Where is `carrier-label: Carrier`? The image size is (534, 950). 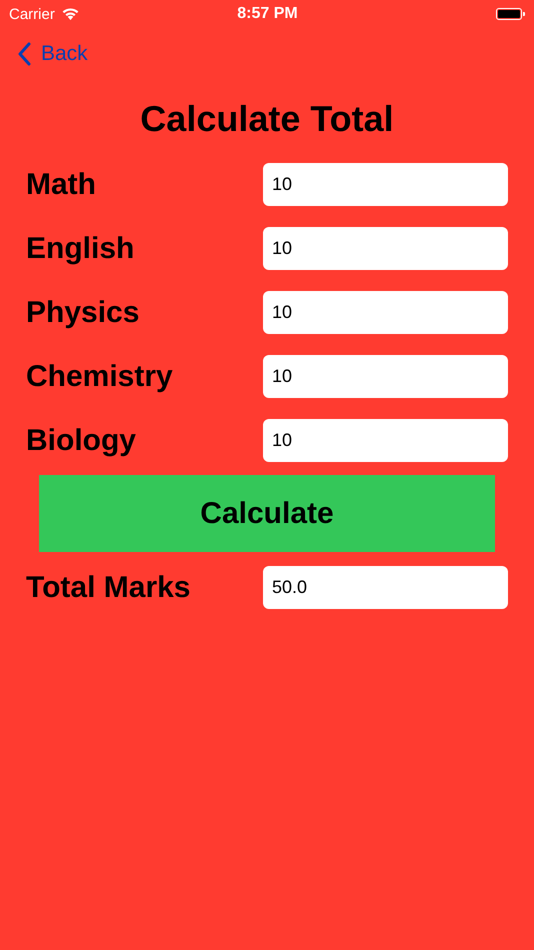 carrier-label: Carrier is located at coordinates (32, 14).